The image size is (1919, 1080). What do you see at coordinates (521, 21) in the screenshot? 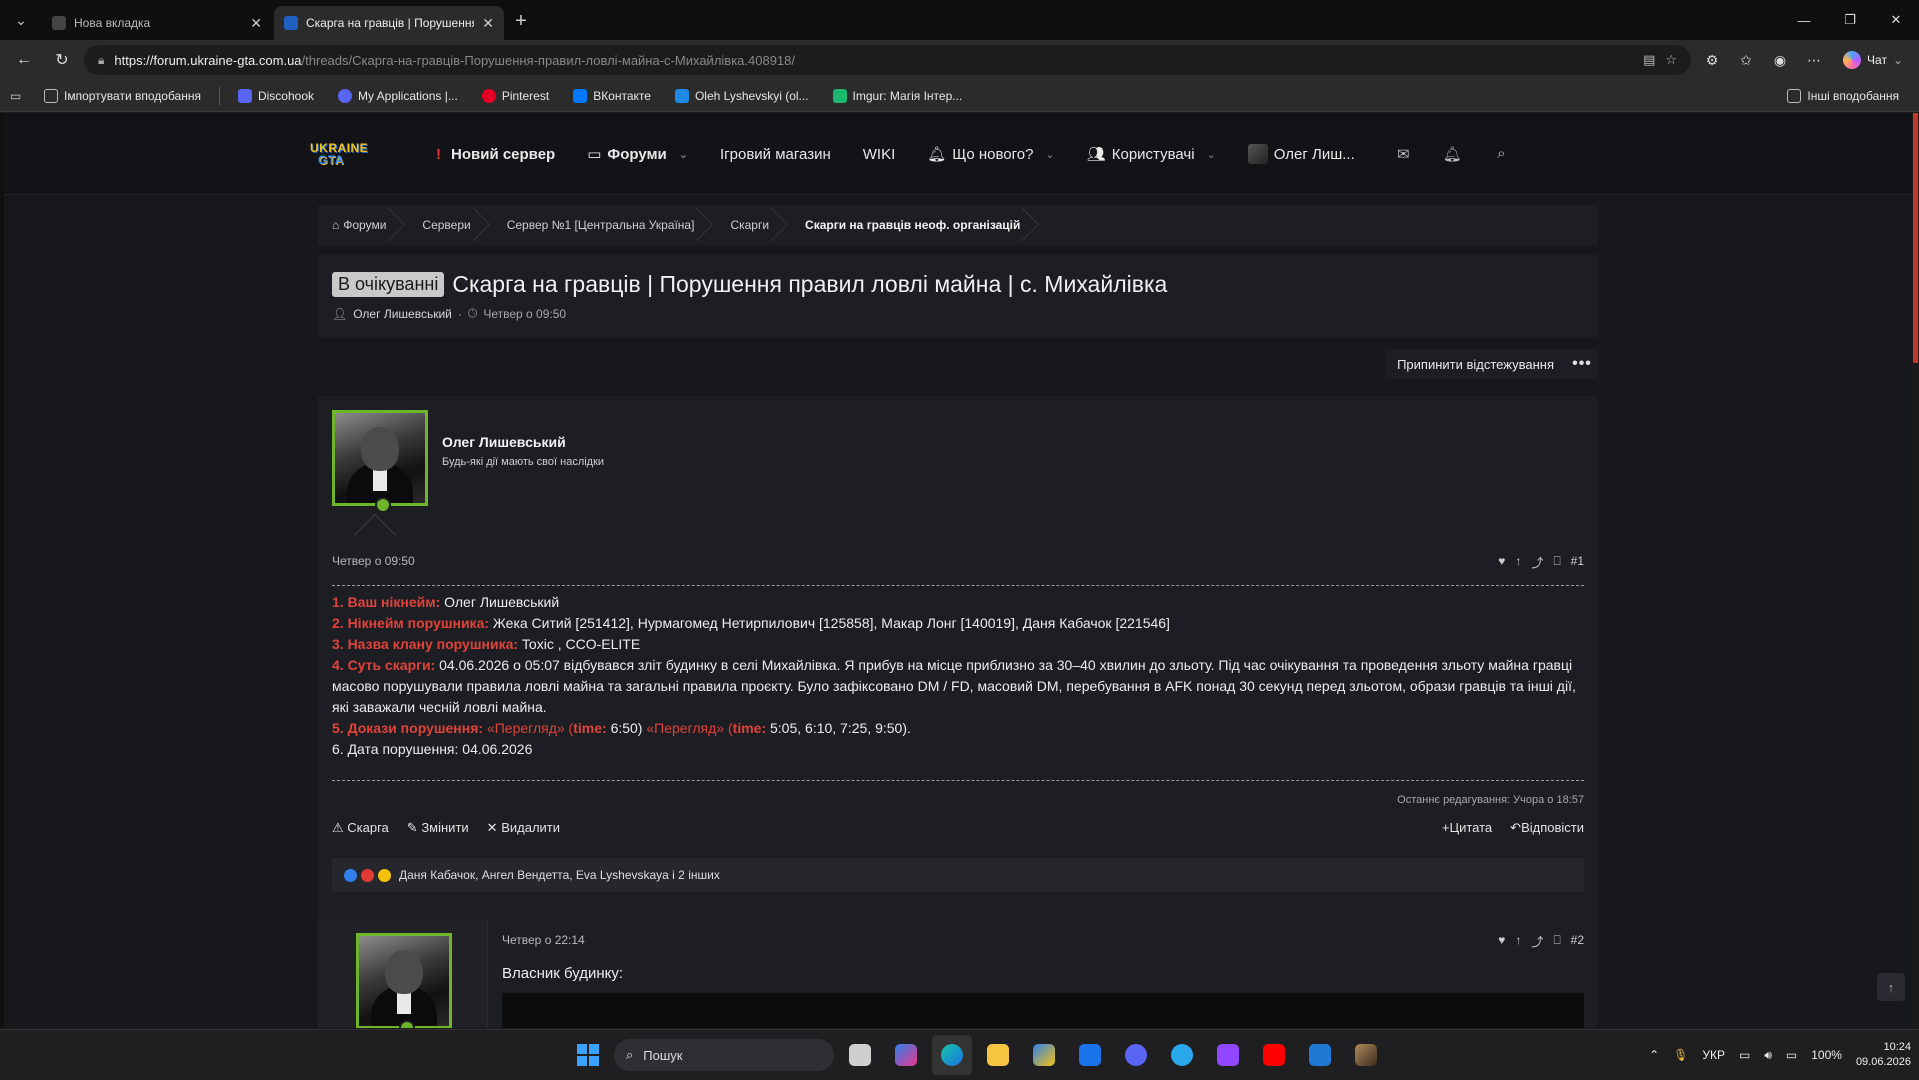
I see `new-tab-button: +` at bounding box center [521, 21].